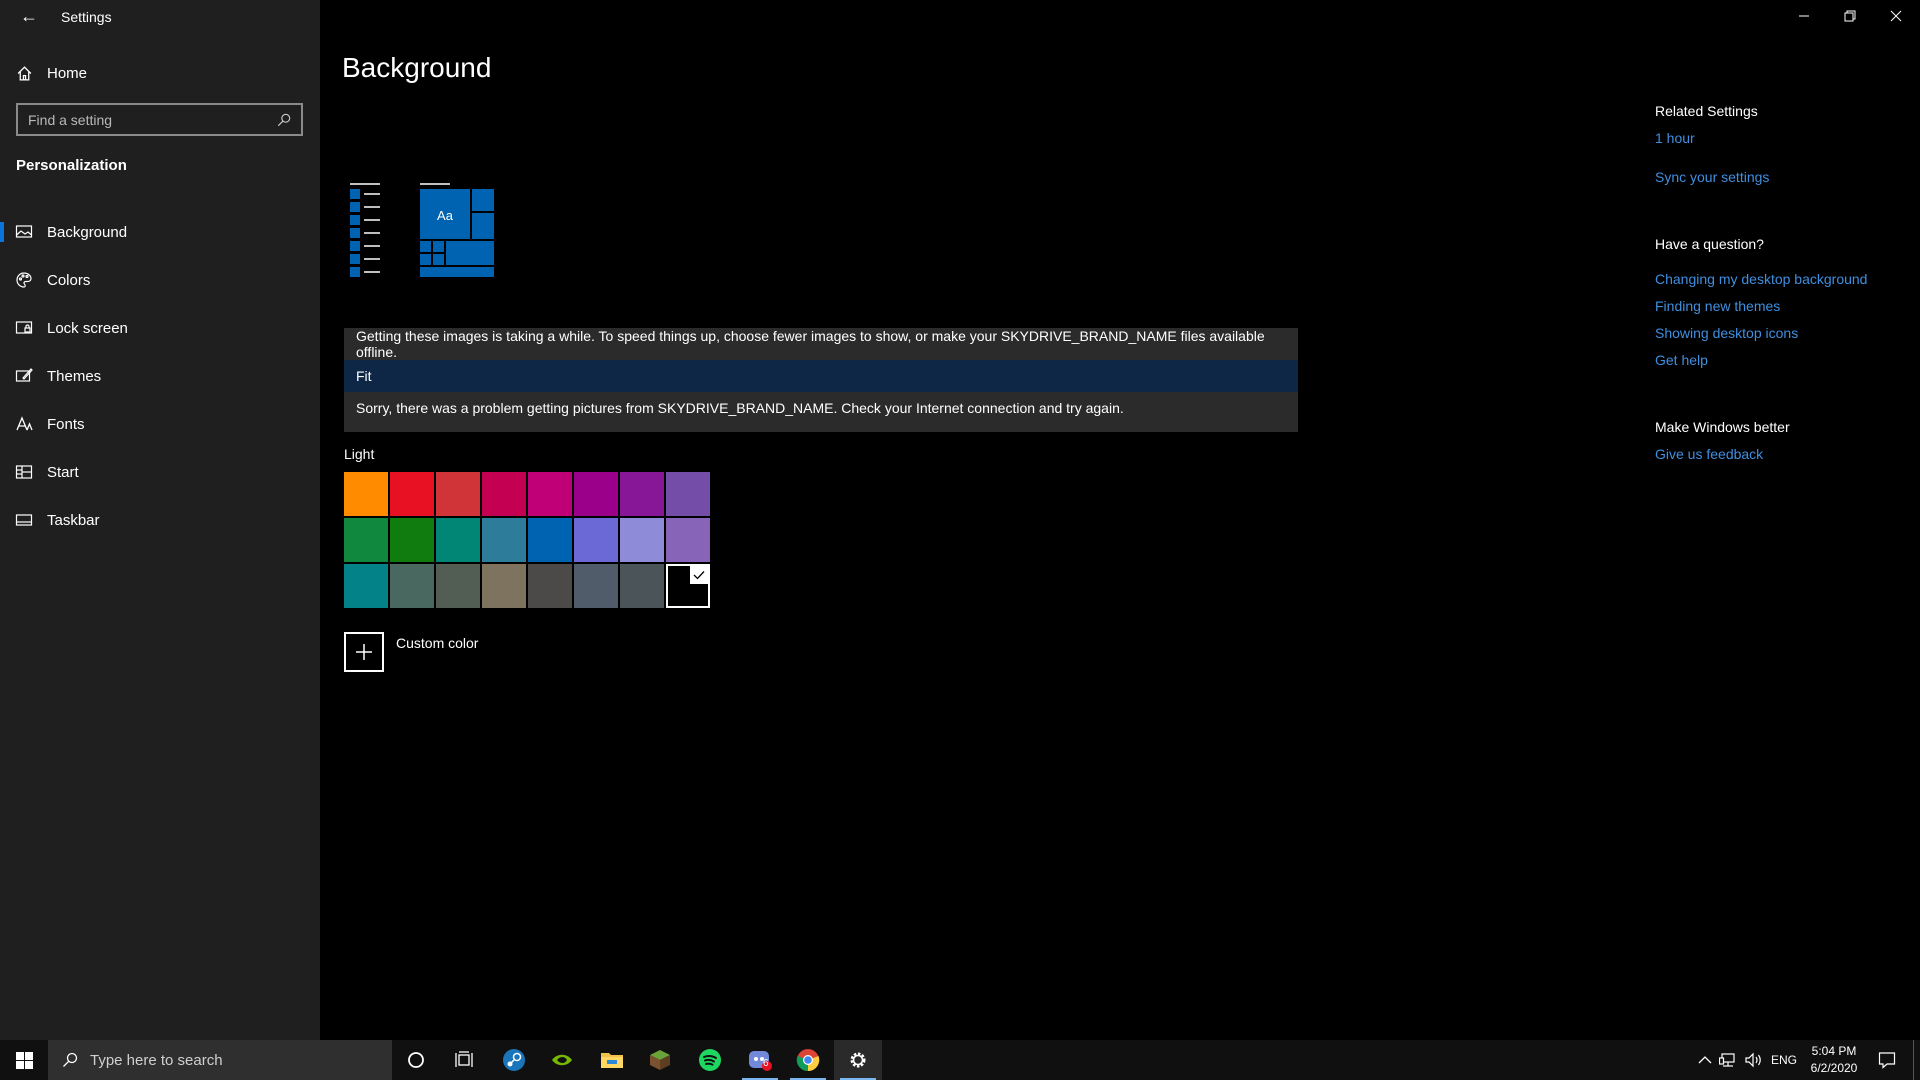  What do you see at coordinates (364, 652) in the screenshot?
I see `plus-icon` at bounding box center [364, 652].